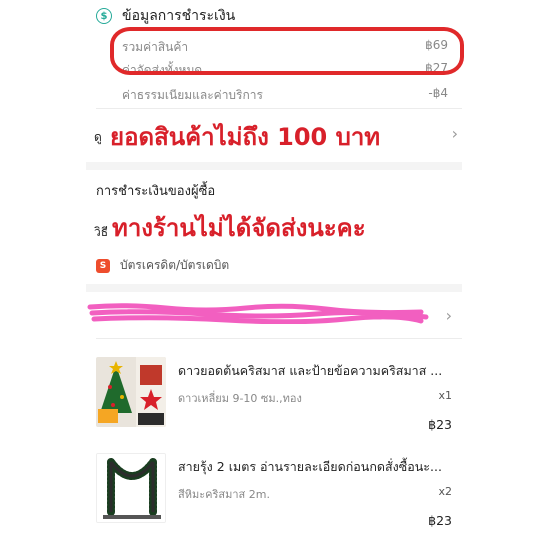 The height and width of the screenshot is (549, 549). What do you see at coordinates (287, 51) in the screenshot?
I see `red-highlight-circle` at bounding box center [287, 51].